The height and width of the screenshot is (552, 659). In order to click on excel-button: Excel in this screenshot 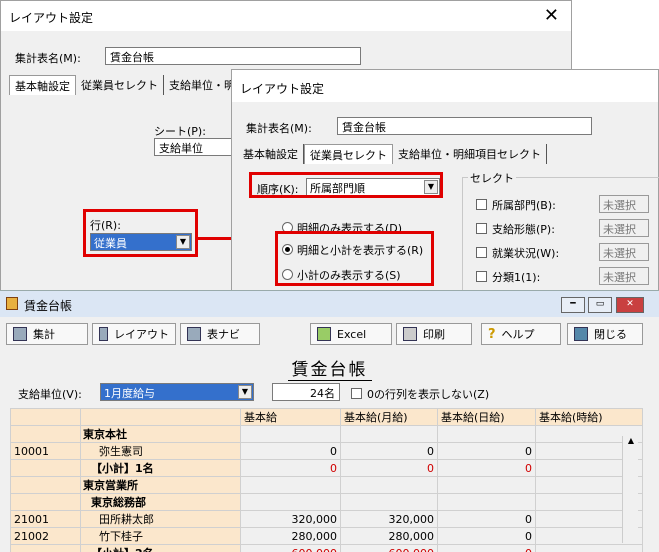, I will do `click(351, 334)`.